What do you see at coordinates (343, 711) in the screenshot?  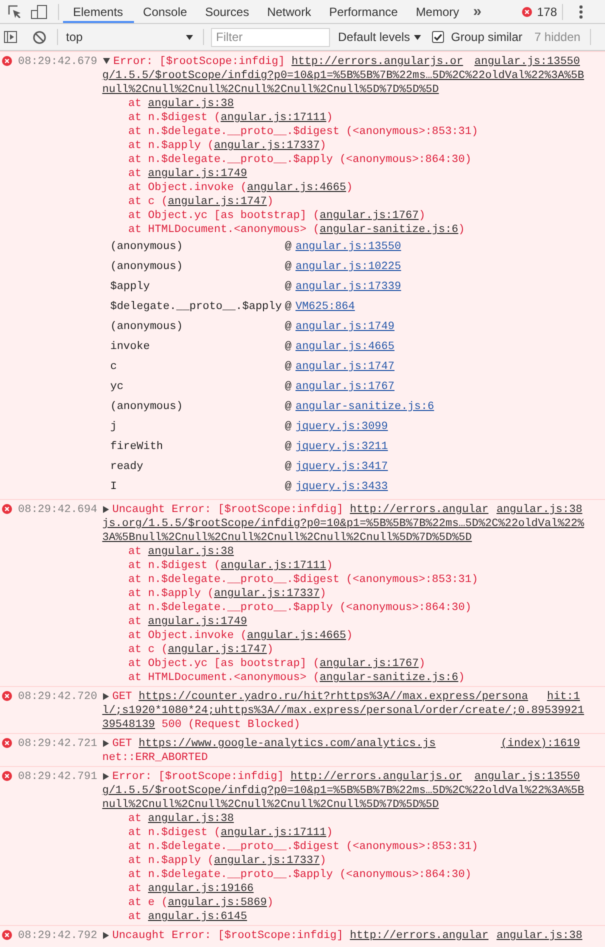 I see `url-link: l/;s1920*1080*24;uhttps%3A//max.express/personal/order/create/;0.89539921` at bounding box center [343, 711].